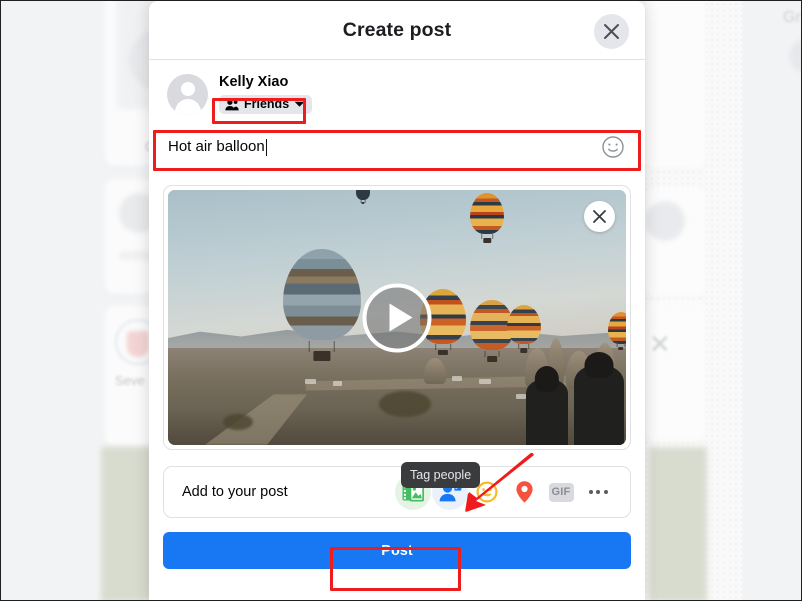 The height and width of the screenshot is (601, 802). I want to click on feeling-smiley-icon, so click(487, 492).